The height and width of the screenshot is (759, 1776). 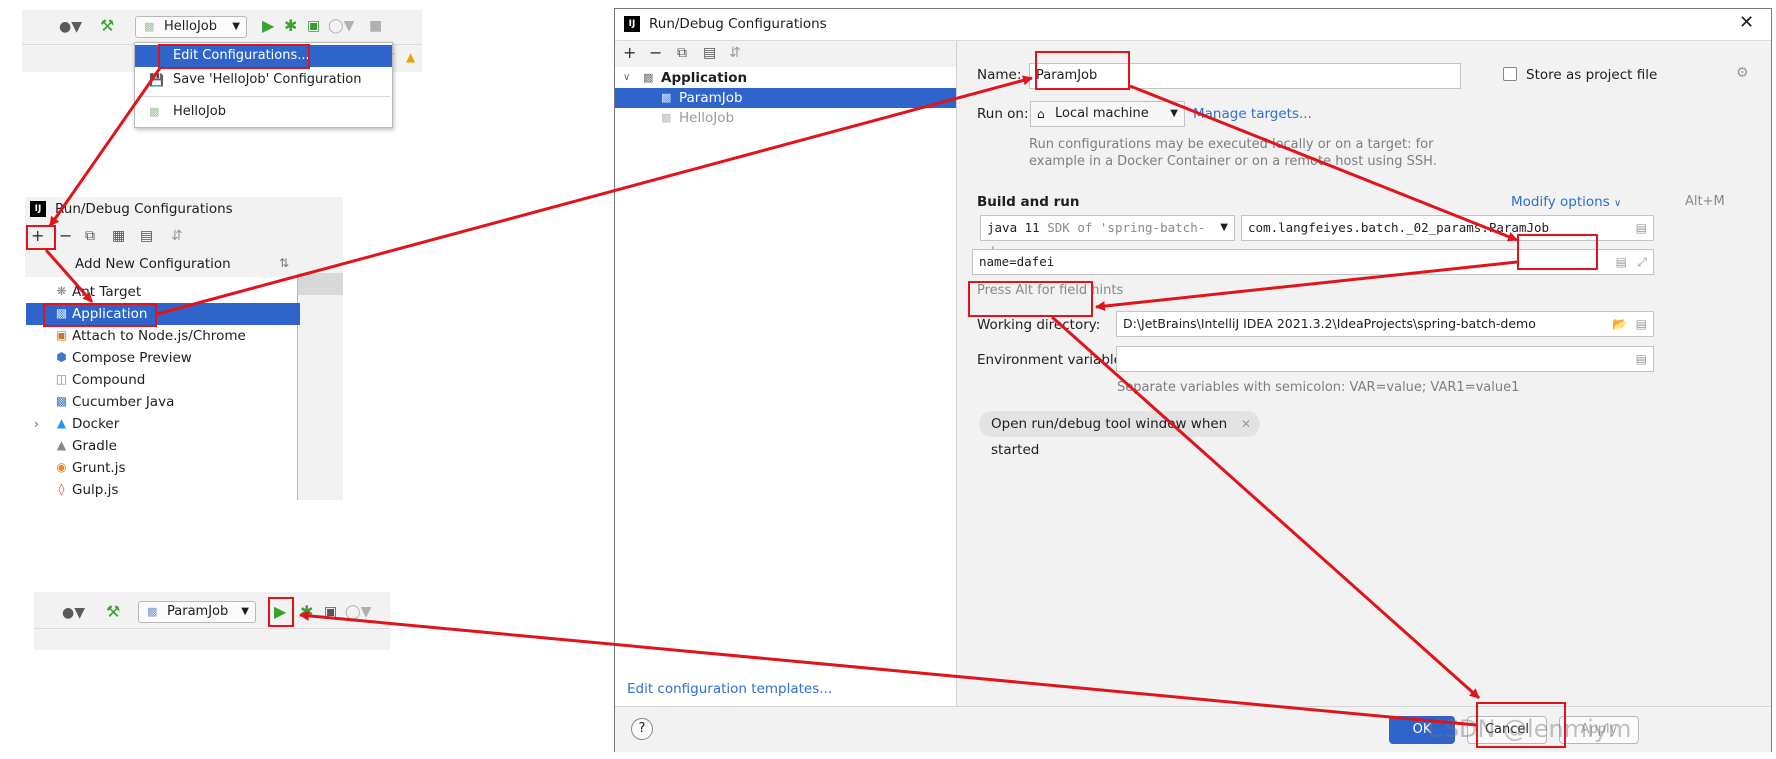 What do you see at coordinates (105, 147) in the screenshot?
I see `arrow-edit-to-add` at bounding box center [105, 147].